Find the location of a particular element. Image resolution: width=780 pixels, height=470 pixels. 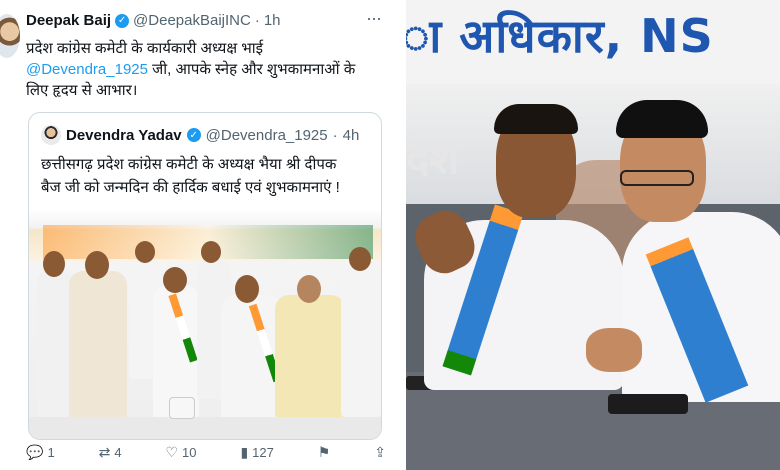

quote-author-handle: @Devendra_1925 is located at coordinates (266, 135).